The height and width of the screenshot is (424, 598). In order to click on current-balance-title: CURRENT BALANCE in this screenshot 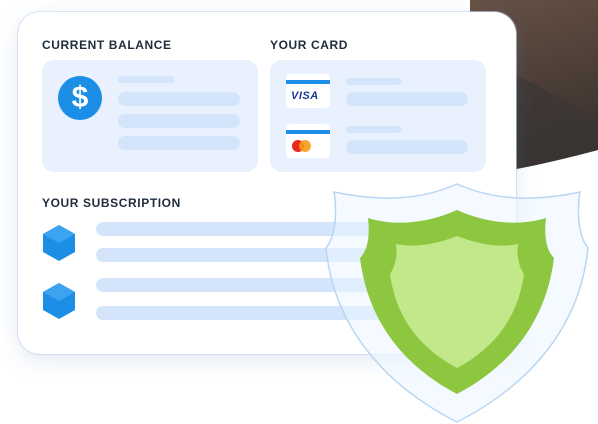, I will do `click(107, 45)`.